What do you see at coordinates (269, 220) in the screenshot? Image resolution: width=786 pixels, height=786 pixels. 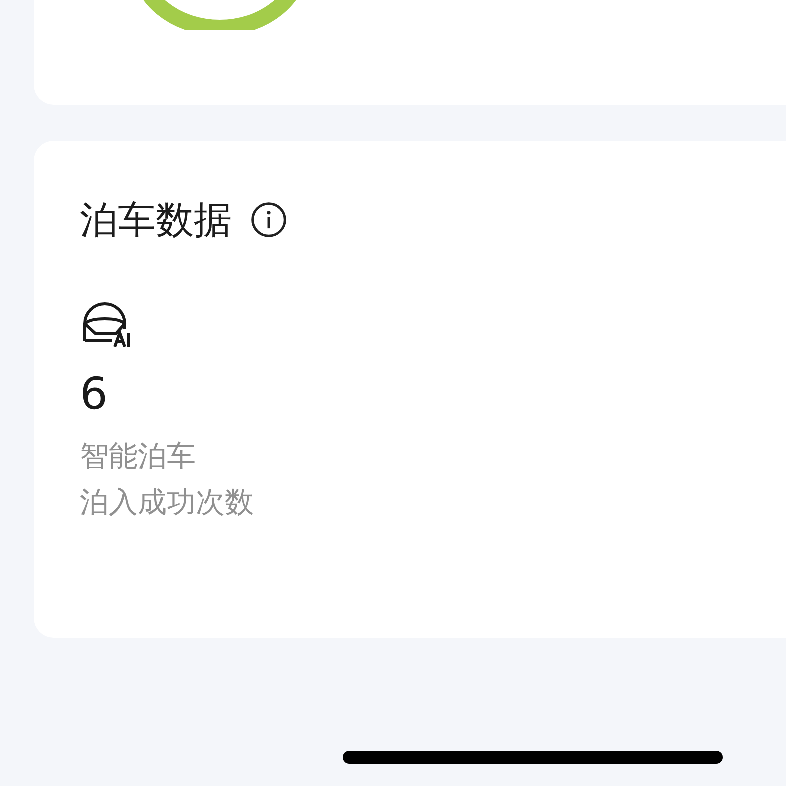 I see `info-icon` at bounding box center [269, 220].